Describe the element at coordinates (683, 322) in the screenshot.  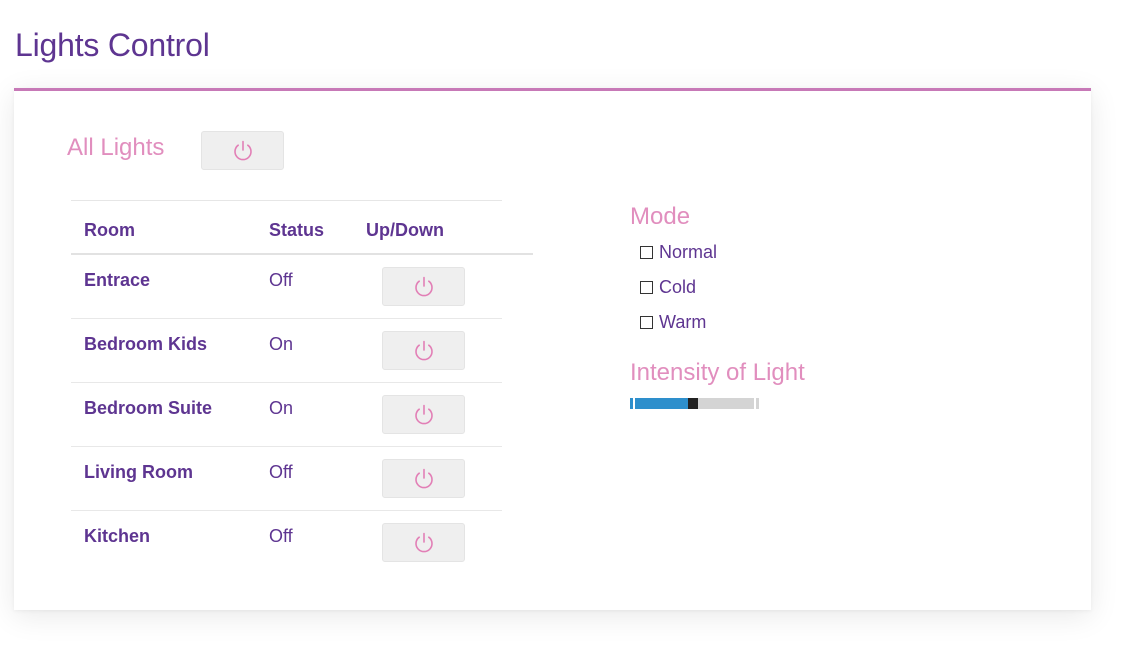
I see `mode-option-label: Warm` at that location.